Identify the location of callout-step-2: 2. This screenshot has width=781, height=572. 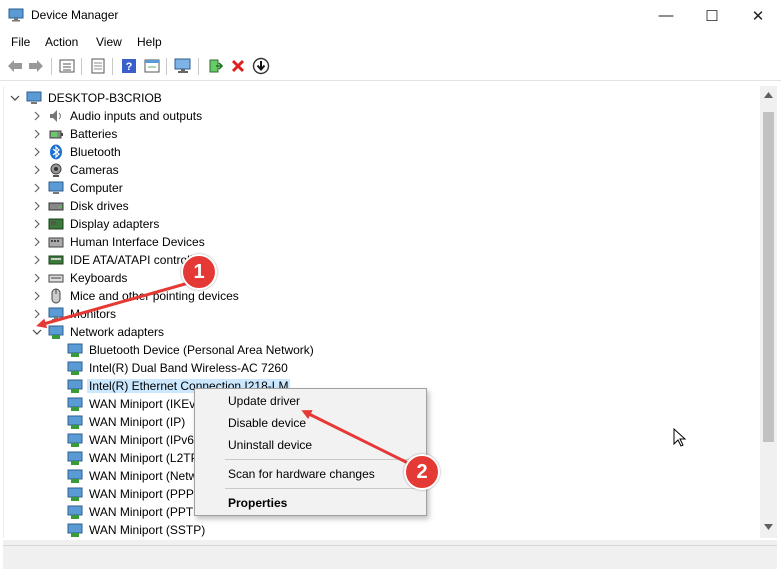
(422, 472).